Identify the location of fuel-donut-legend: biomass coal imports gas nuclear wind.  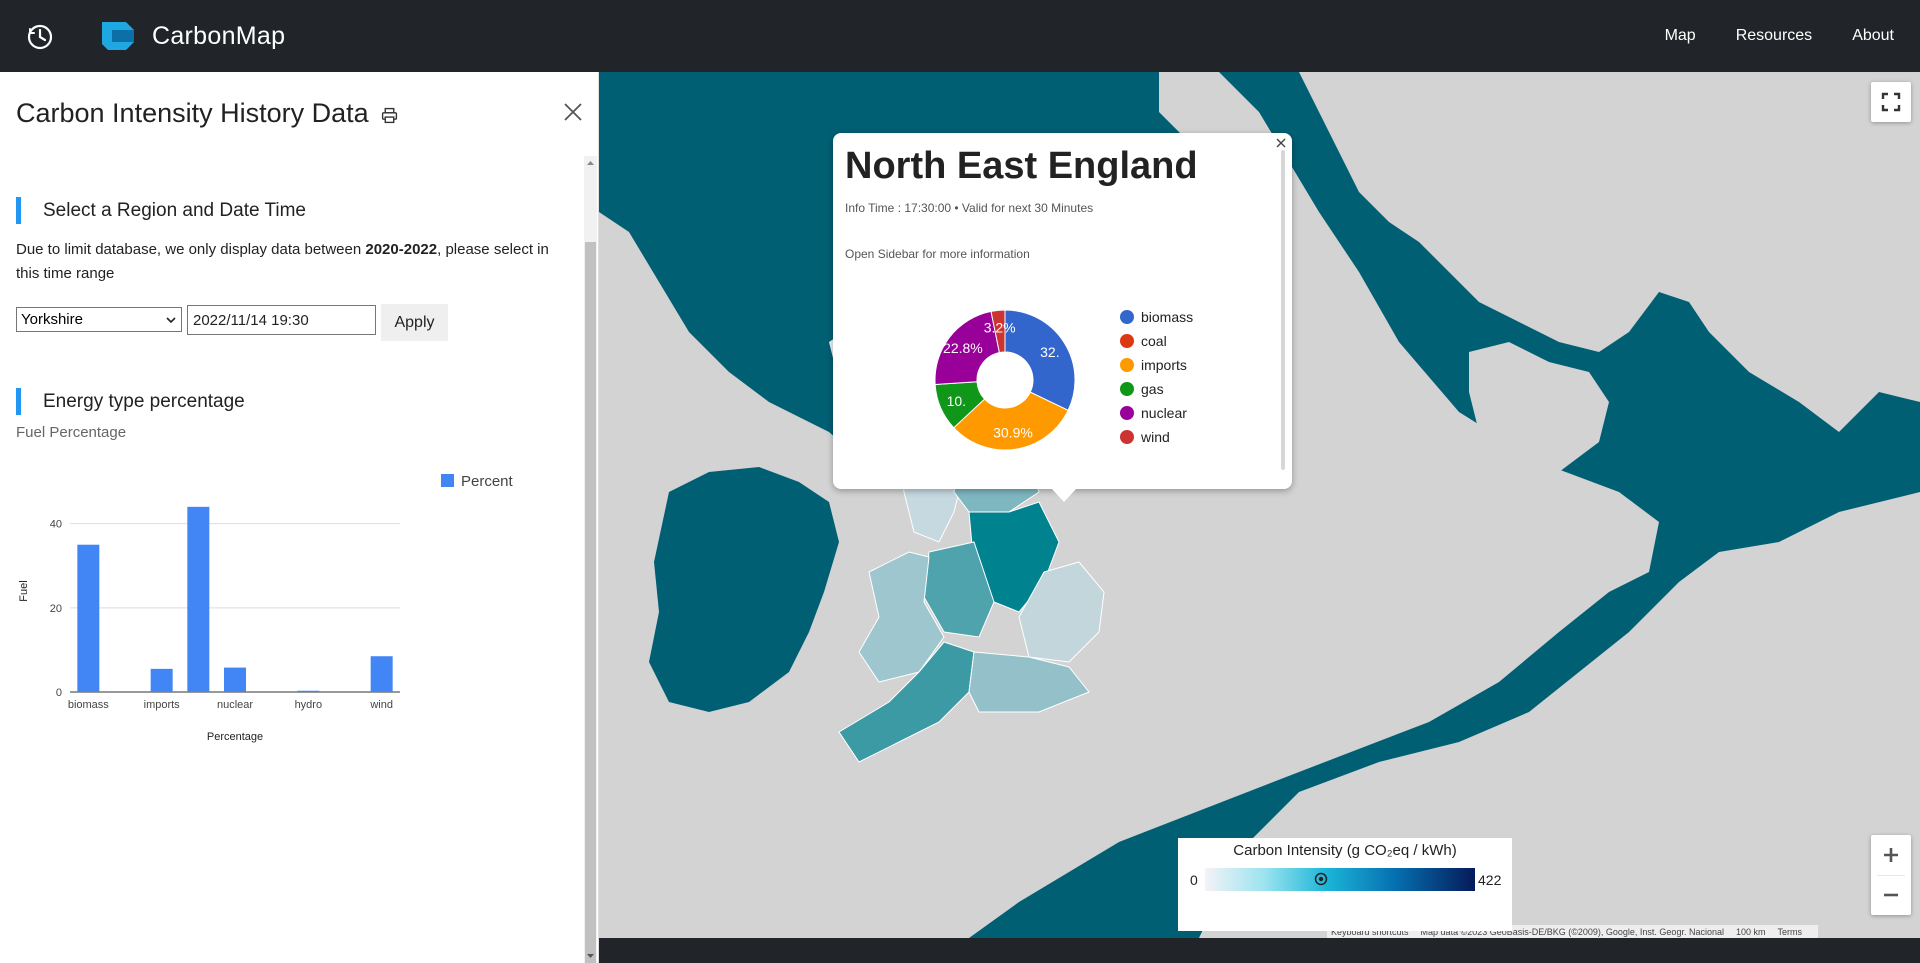
(1156, 377).